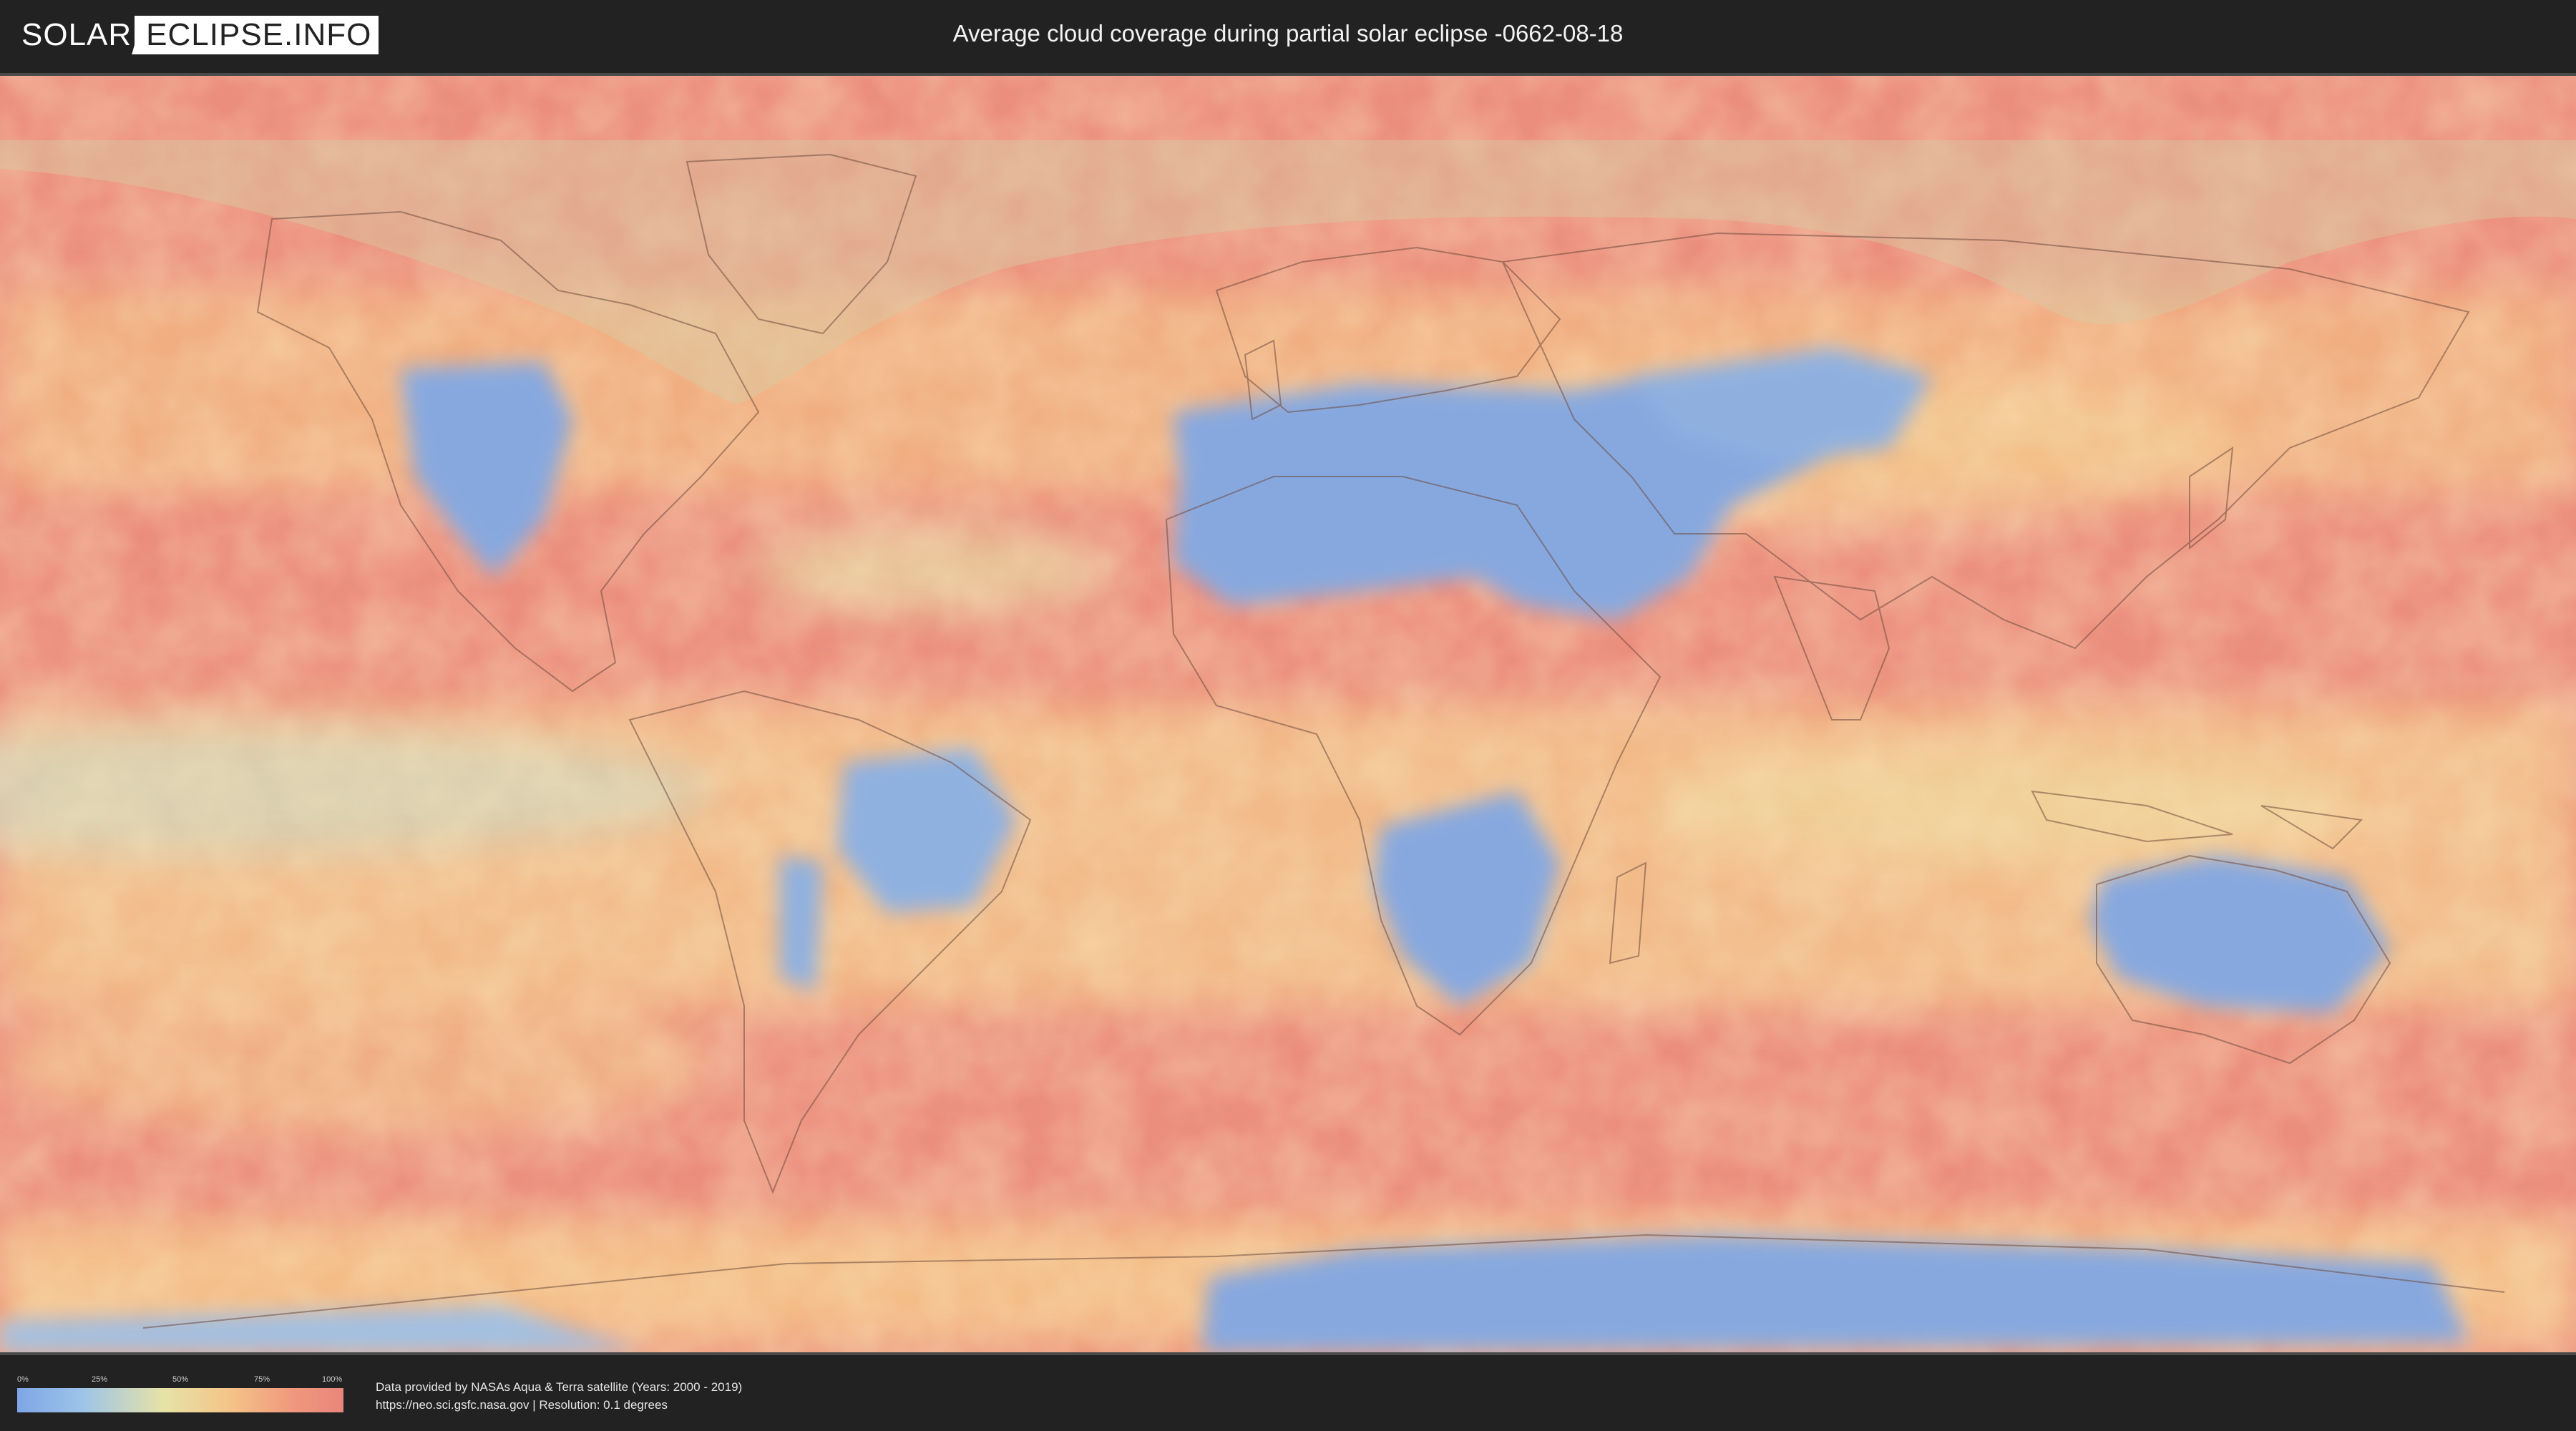 The height and width of the screenshot is (1431, 2576). I want to click on legend-tick-50: 50%, so click(180, 1379).